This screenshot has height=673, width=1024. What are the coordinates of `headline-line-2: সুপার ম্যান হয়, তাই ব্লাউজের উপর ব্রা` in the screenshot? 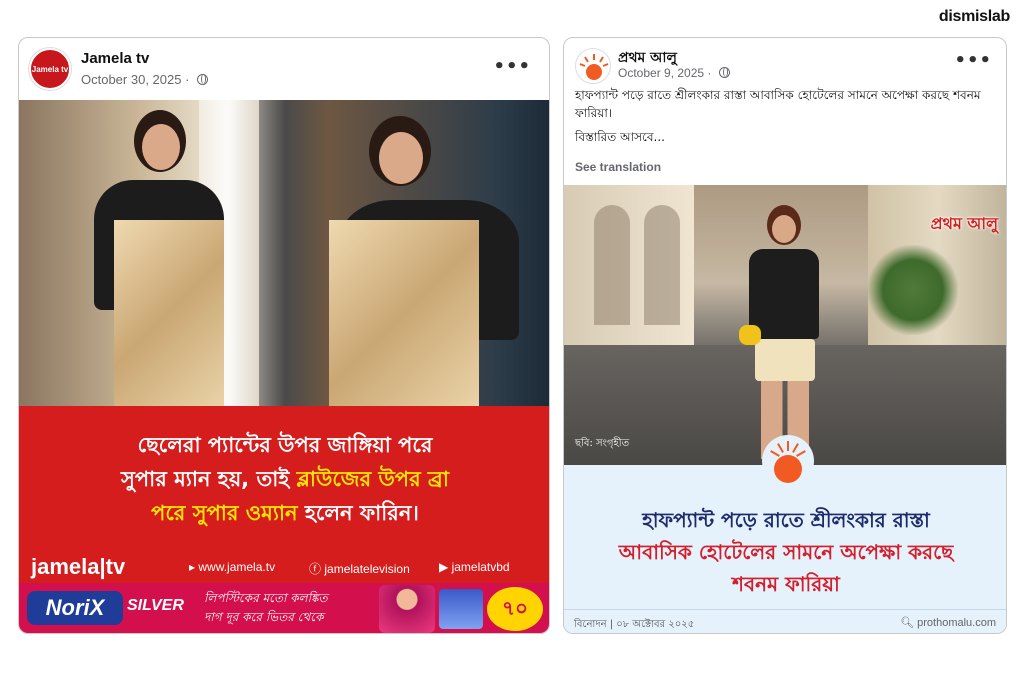 It's located at (285, 479).